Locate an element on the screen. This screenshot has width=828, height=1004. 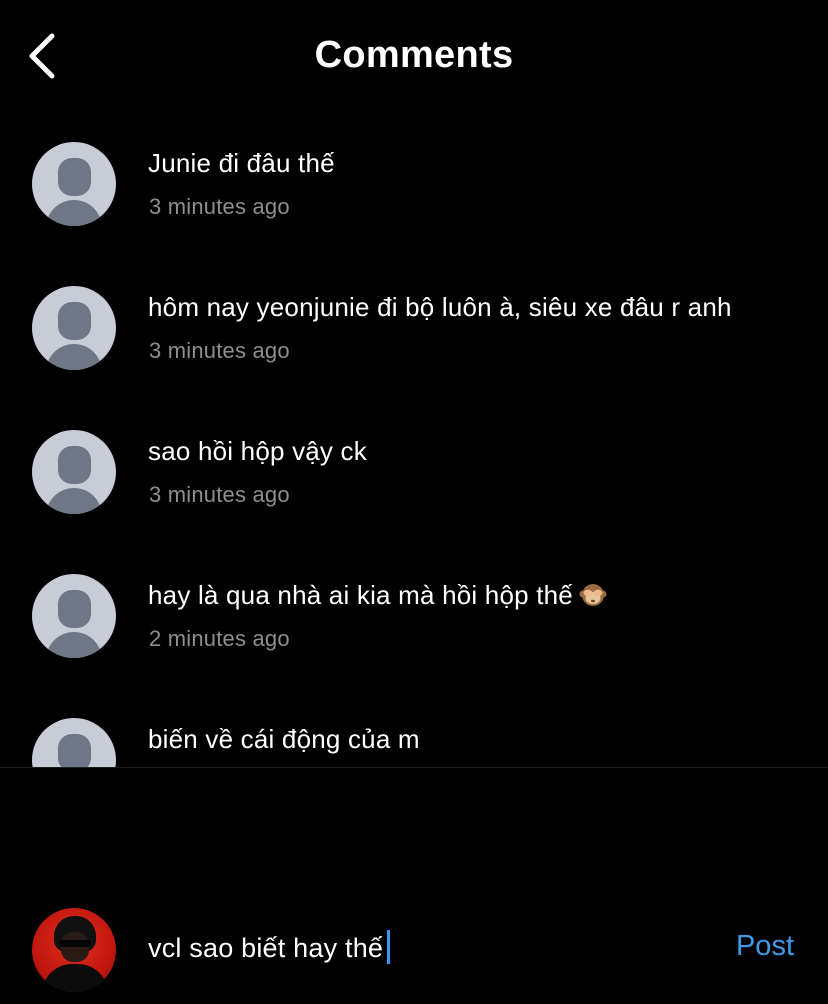
comment-text-row: hay là qua nhà ai kia mà hồi hộp thế is located at coordinates (377, 595).